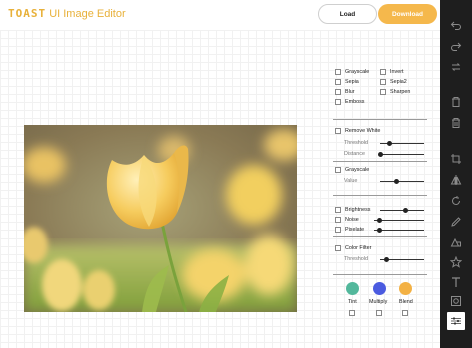  I want to click on undo-icon, so click(456, 25).